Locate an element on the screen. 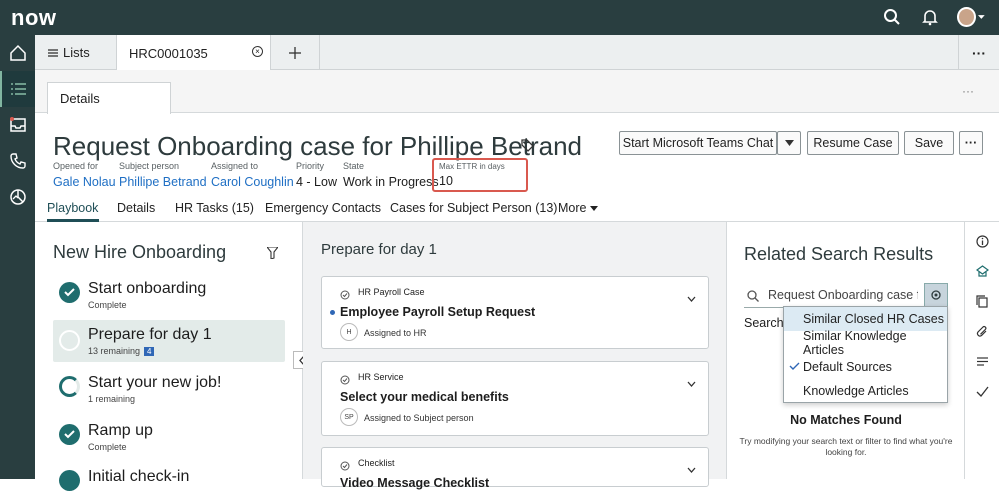  field-label: Opened for is located at coordinates (76, 166).